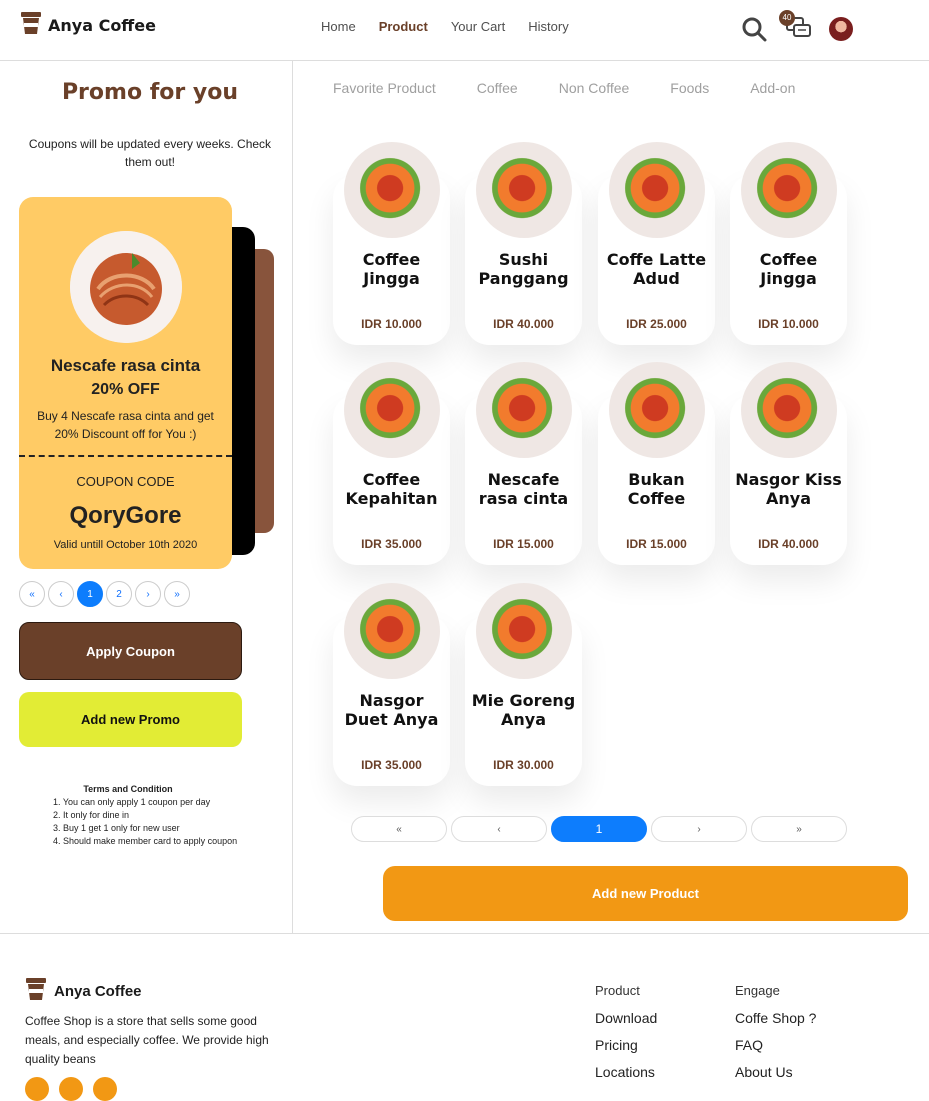  What do you see at coordinates (799, 829) in the screenshot?
I see `product-page-last: »` at bounding box center [799, 829].